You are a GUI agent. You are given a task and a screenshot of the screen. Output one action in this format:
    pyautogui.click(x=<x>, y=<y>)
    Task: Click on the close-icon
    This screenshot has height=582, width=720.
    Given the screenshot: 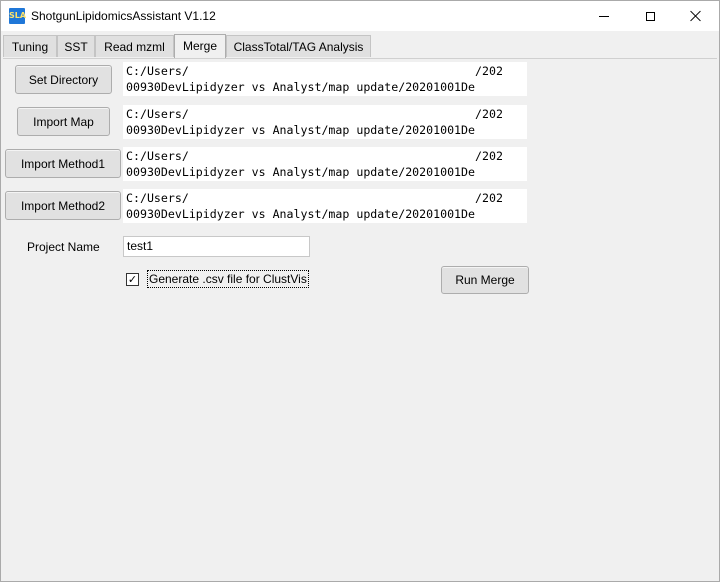 What is the action you would take?
    pyautogui.click(x=696, y=16)
    